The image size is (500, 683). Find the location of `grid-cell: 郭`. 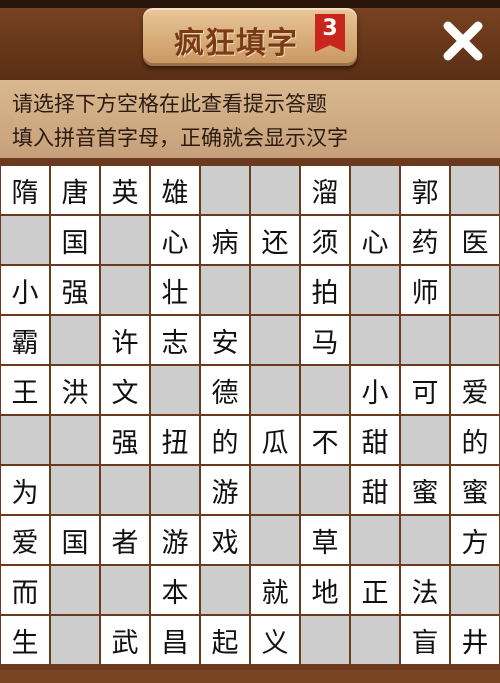

grid-cell: 郭 is located at coordinates (425, 190).